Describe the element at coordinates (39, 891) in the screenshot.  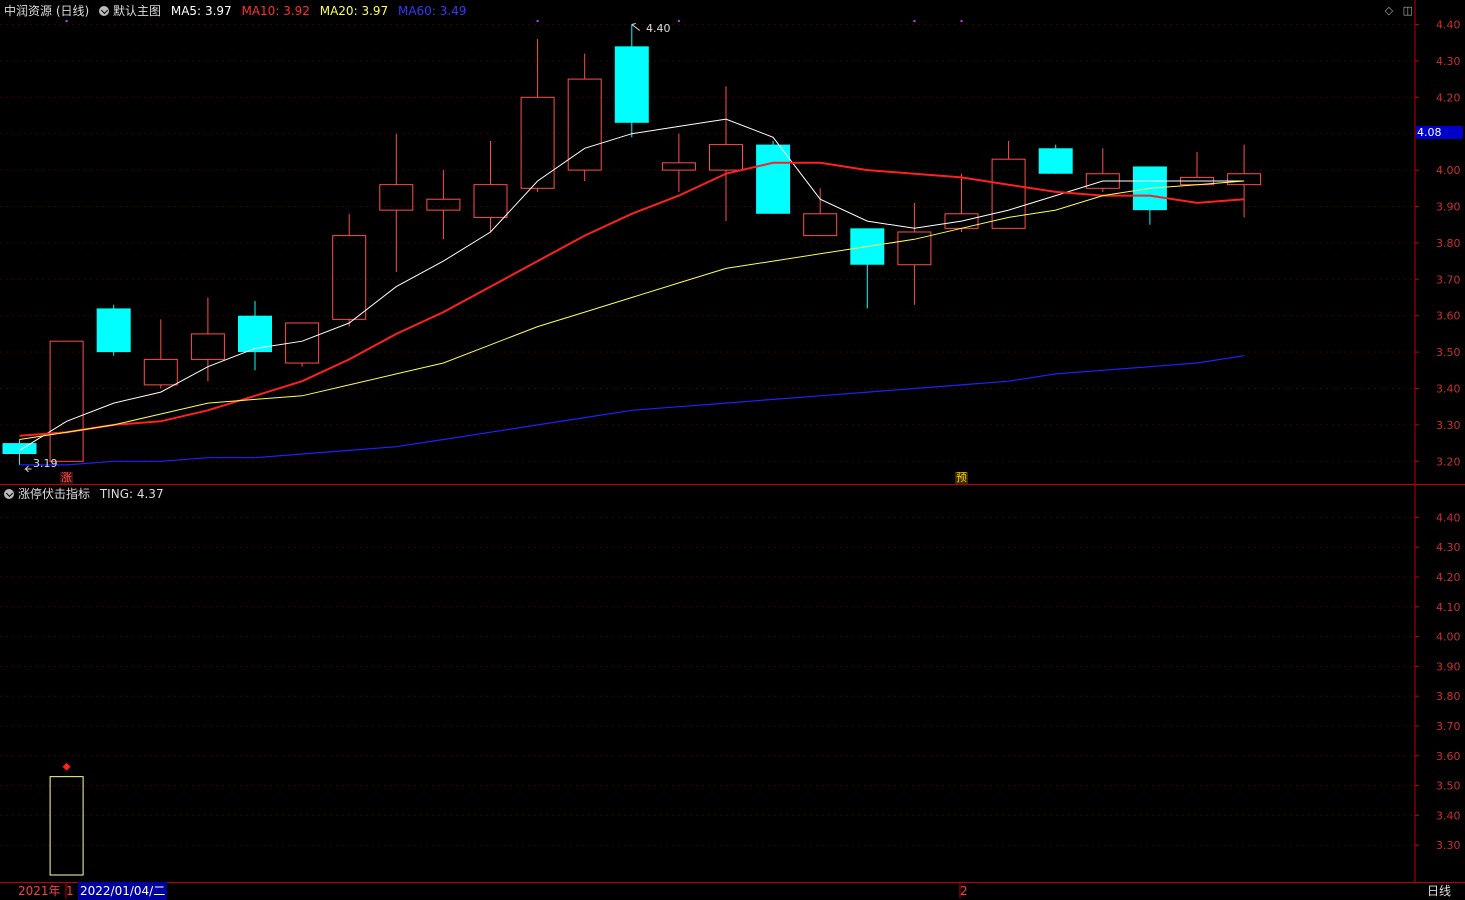
I see `axis-year: 2021年` at that location.